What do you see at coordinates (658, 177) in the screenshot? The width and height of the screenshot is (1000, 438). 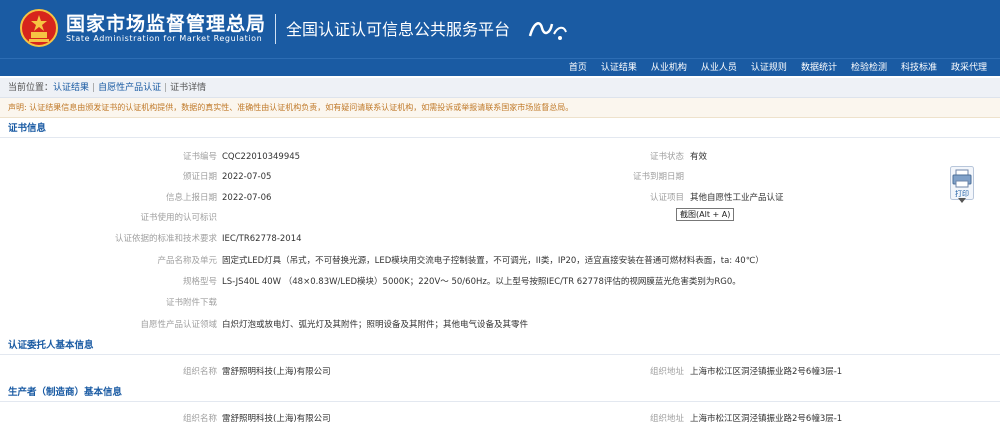 I see `expiry-date-label: 证书到期日期` at bounding box center [658, 177].